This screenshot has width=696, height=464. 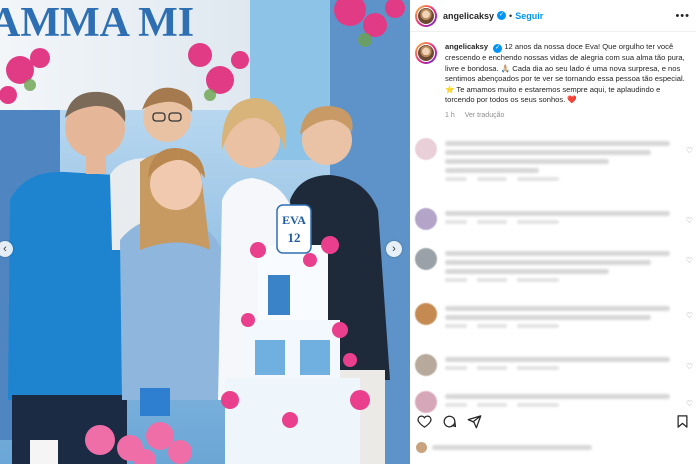 What do you see at coordinates (294, 237) in the screenshot?
I see `cake-topper-age: 12` at bounding box center [294, 237].